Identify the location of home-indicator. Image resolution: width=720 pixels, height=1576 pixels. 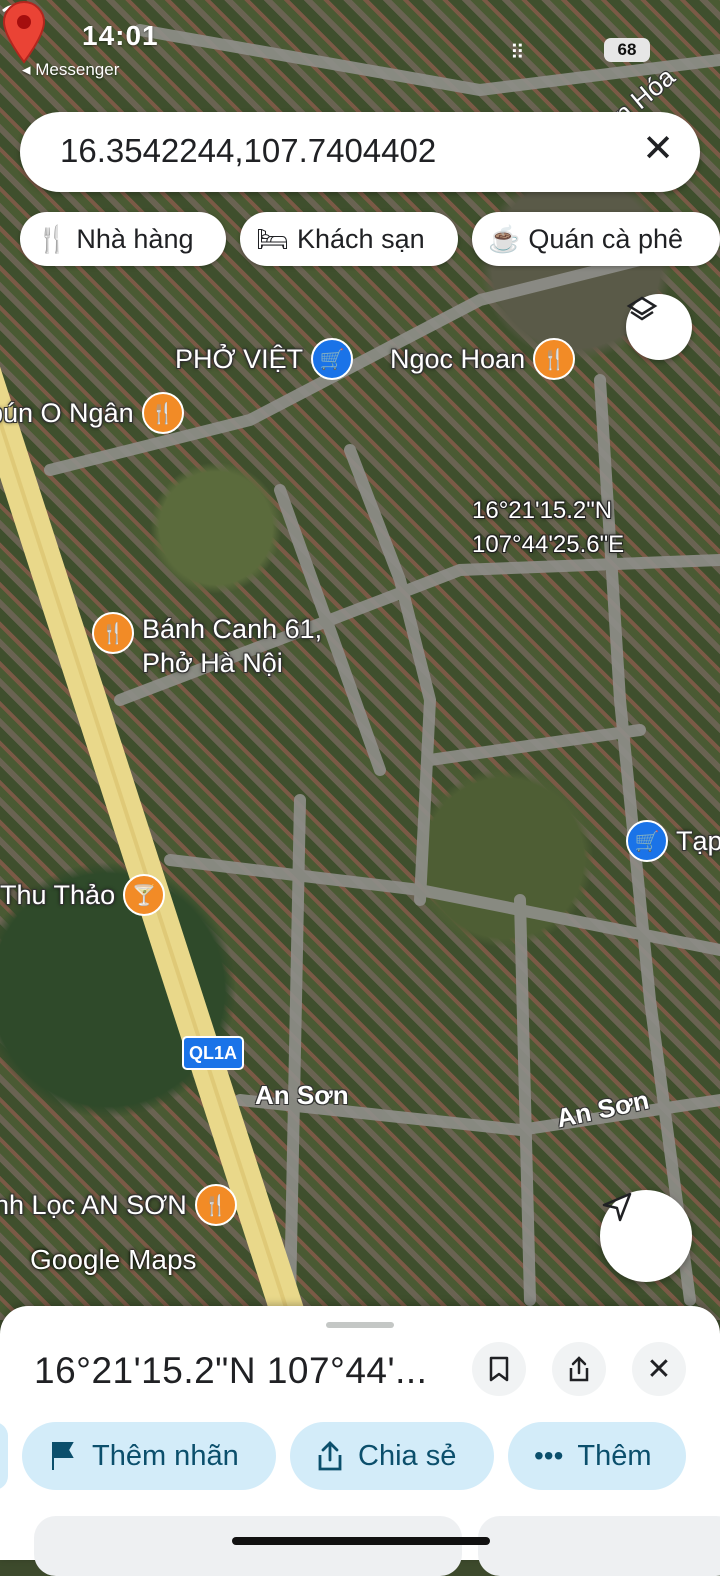
(361, 1541).